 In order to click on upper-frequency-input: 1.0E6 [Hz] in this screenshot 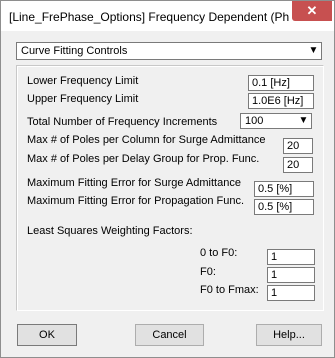, I will do `click(281, 101)`.